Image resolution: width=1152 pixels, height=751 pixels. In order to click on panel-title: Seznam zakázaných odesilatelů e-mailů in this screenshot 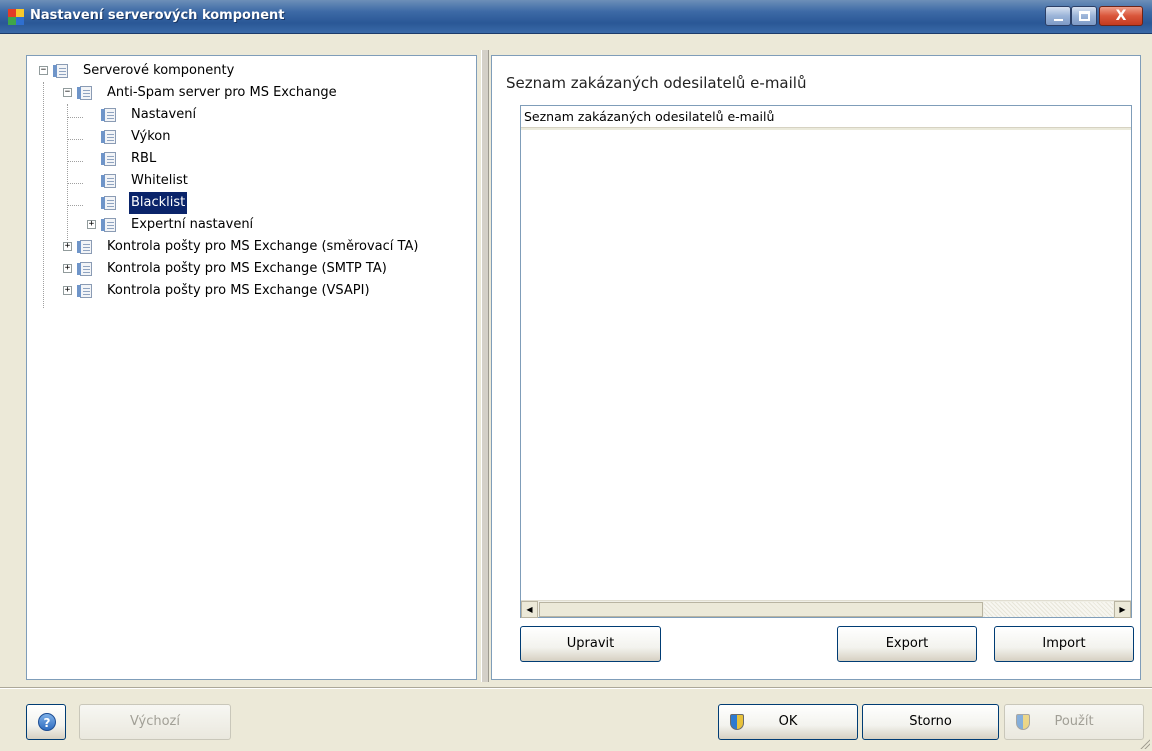, I will do `click(656, 83)`.